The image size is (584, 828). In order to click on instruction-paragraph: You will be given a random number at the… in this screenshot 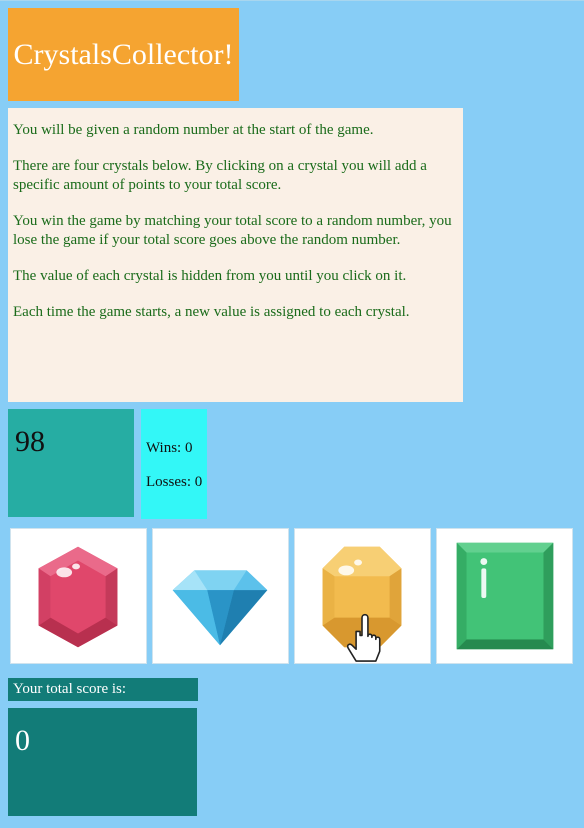, I will do `click(193, 130)`.